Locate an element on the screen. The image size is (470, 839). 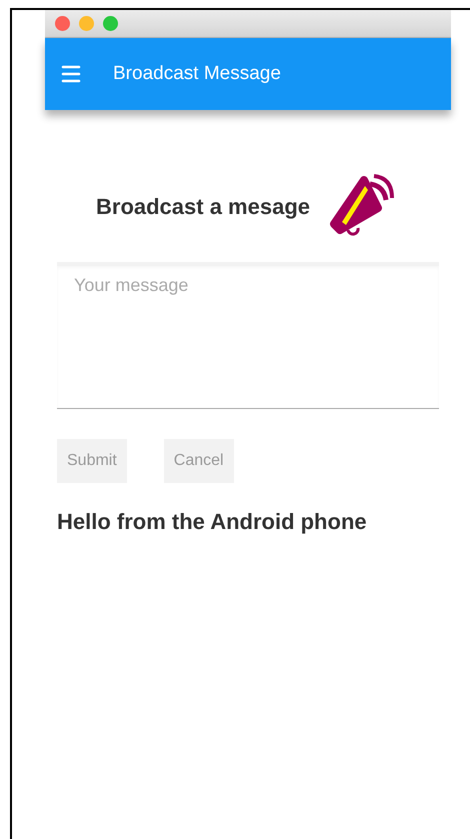
message-field: Your message is located at coordinates (248, 335).